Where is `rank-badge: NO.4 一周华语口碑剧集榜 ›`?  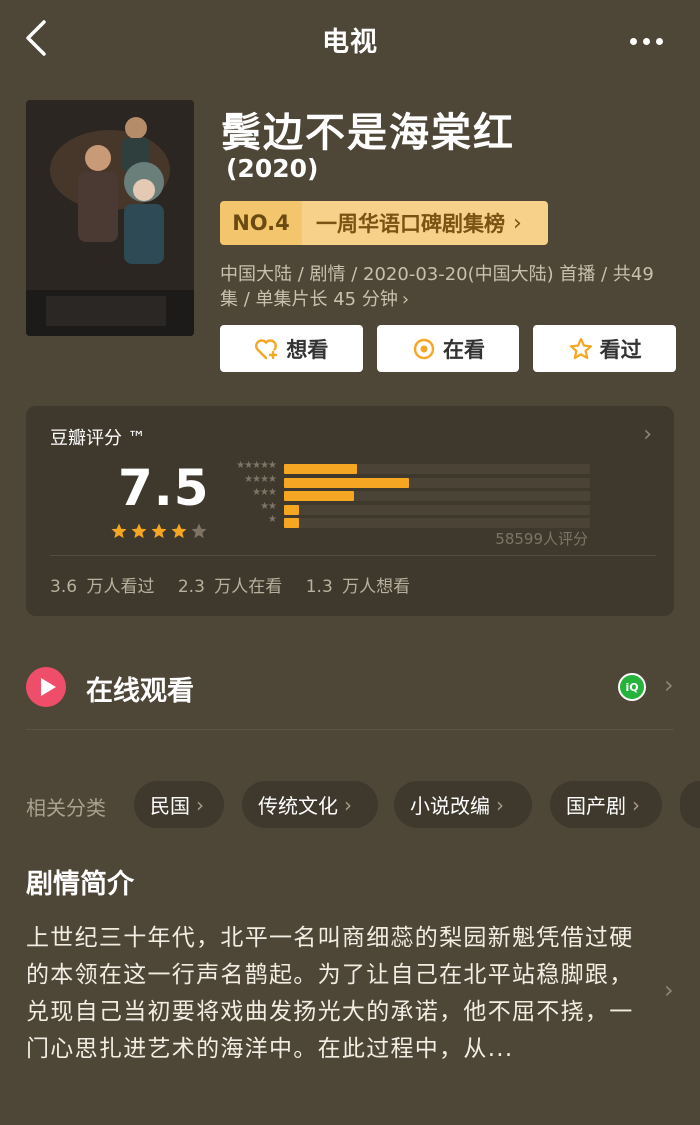 rank-badge: NO.4 一周华语口碑剧集榜 › is located at coordinates (384, 223).